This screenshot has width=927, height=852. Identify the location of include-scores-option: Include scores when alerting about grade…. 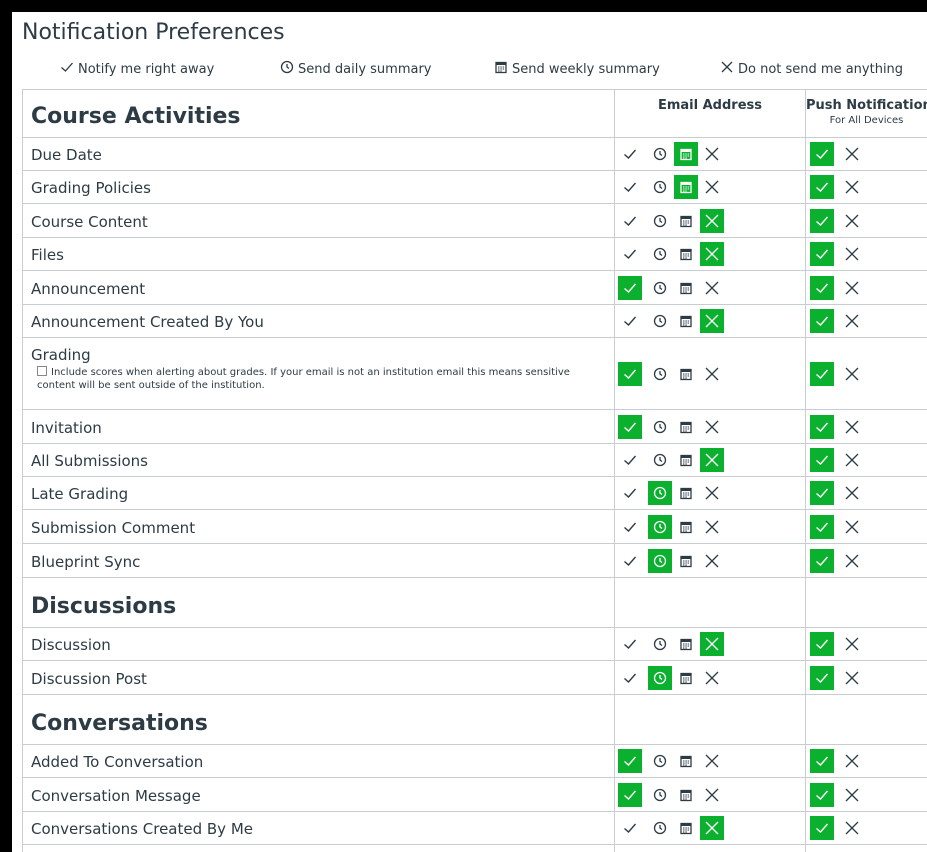
(317, 379).